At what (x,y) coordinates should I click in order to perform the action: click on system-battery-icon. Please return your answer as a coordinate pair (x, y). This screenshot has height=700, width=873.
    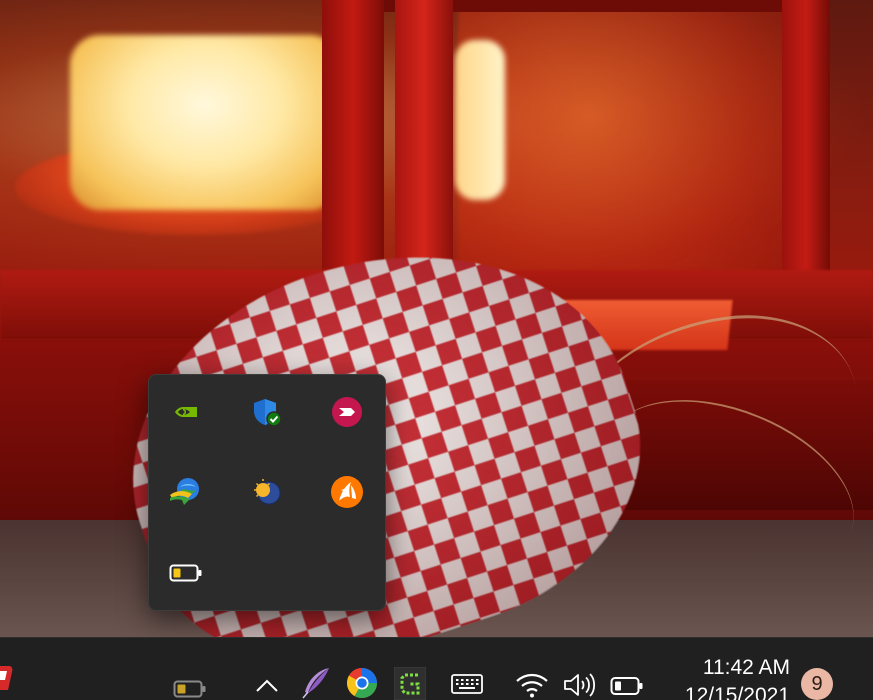
    Looking at the image, I should click on (627, 686).